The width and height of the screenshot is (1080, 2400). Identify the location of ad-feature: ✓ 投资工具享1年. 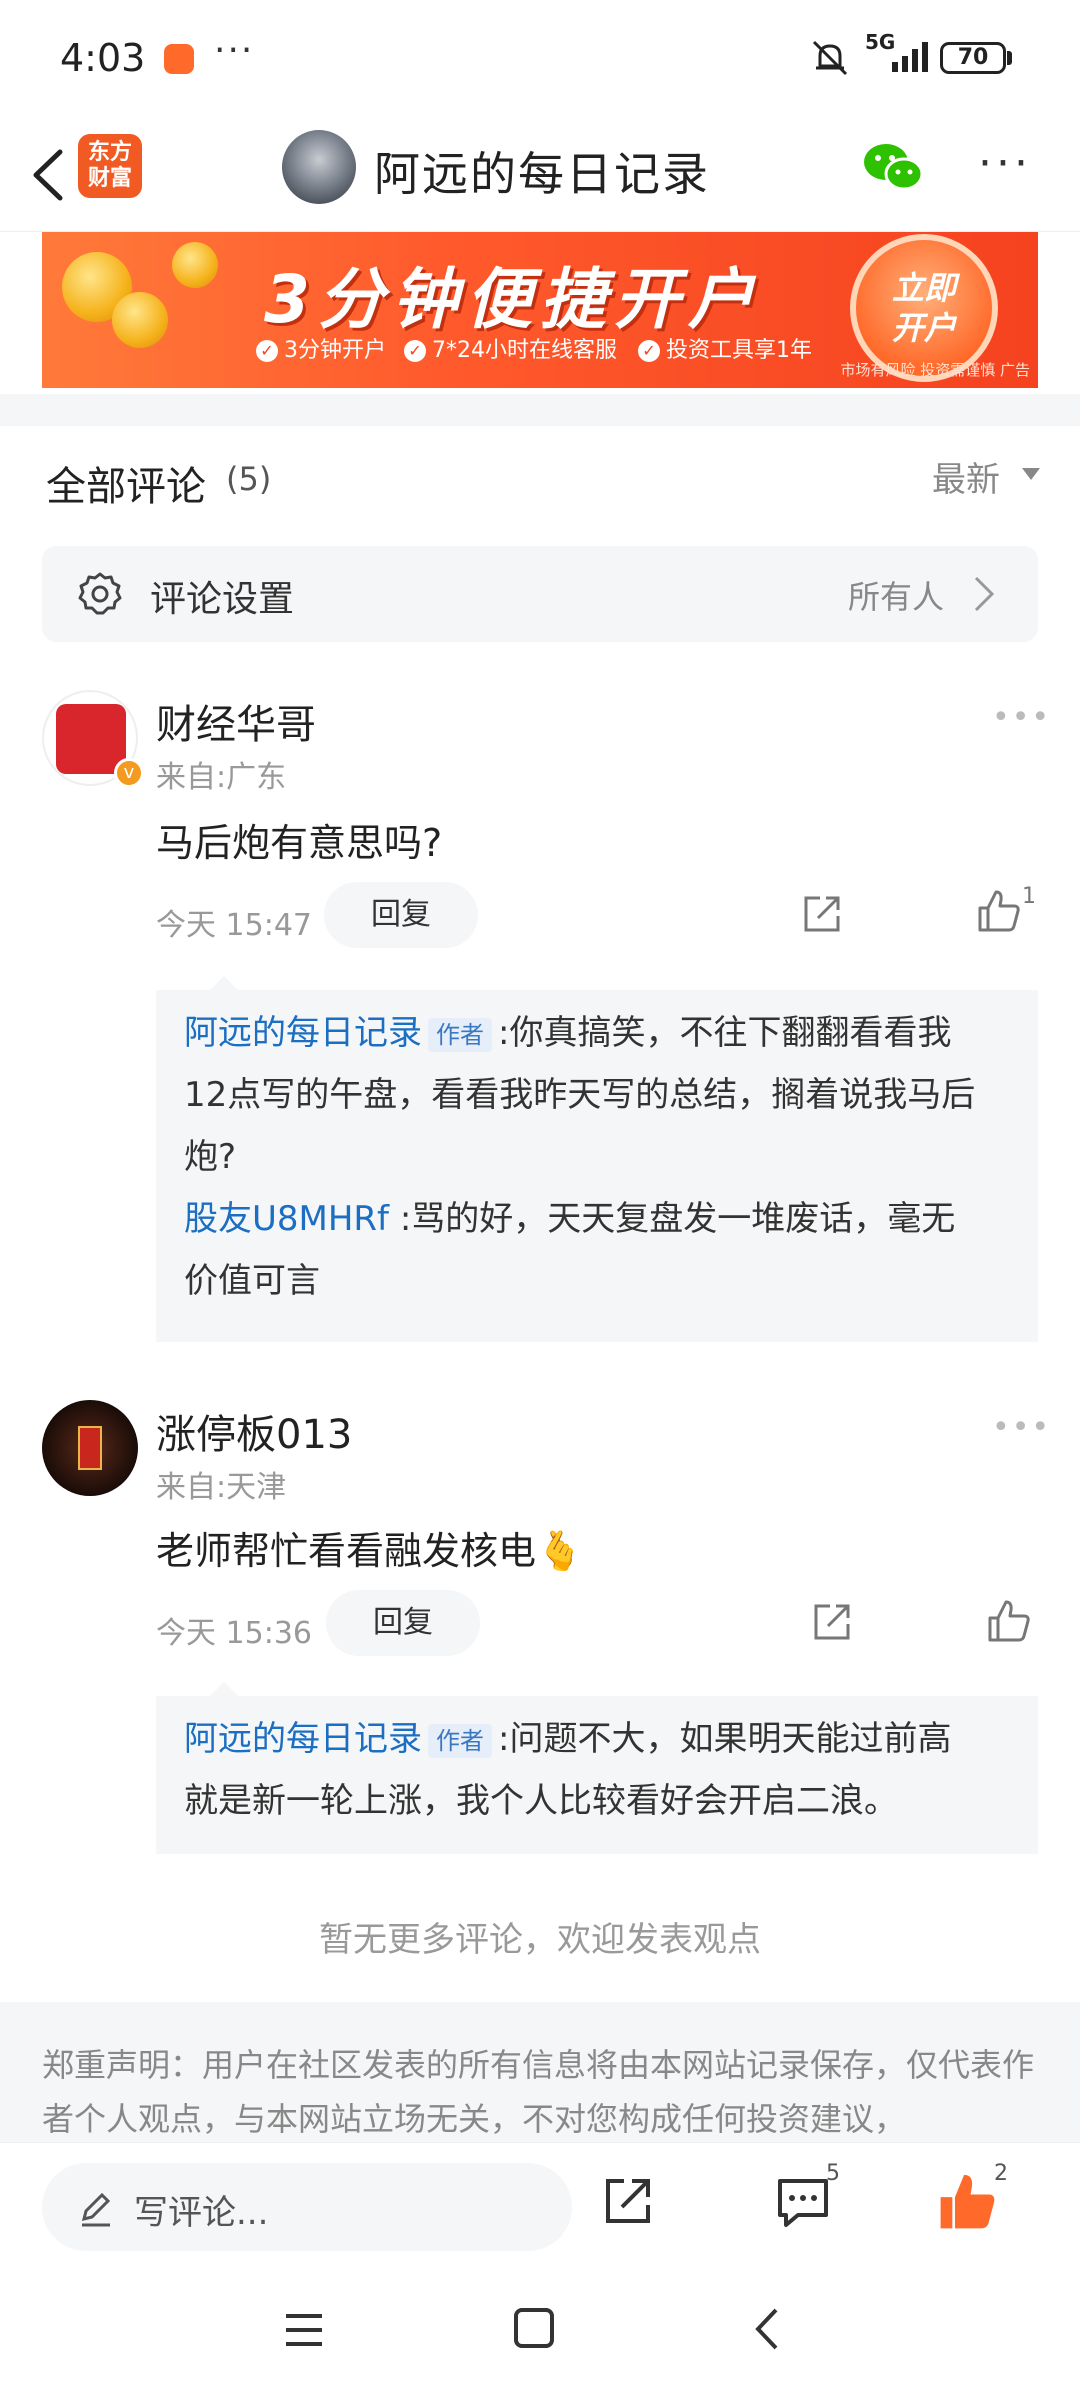
(725, 348).